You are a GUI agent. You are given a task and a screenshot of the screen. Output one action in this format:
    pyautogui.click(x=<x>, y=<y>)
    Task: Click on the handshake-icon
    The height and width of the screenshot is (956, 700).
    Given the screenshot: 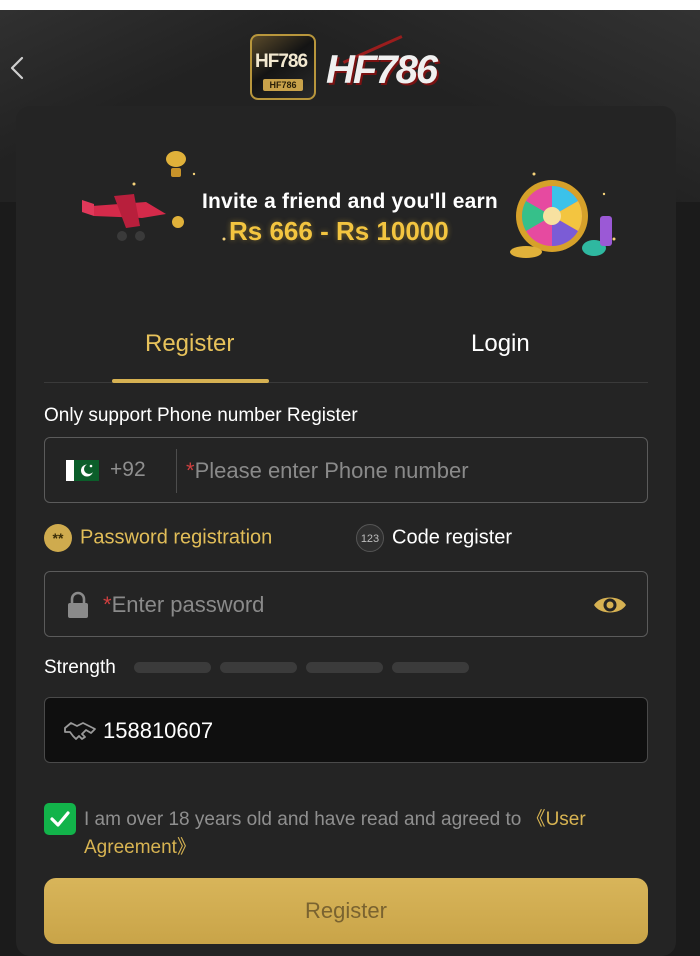 What is the action you would take?
    pyautogui.click(x=80, y=731)
    